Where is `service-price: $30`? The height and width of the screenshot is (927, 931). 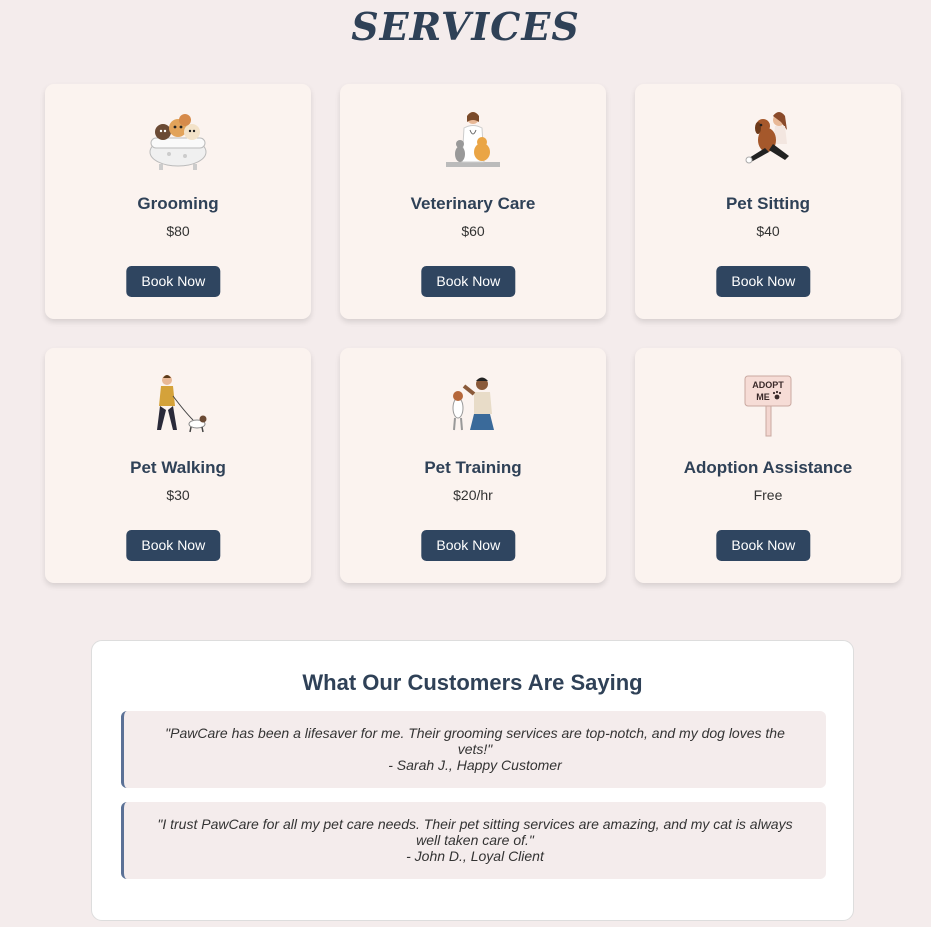 service-price: $30 is located at coordinates (178, 495).